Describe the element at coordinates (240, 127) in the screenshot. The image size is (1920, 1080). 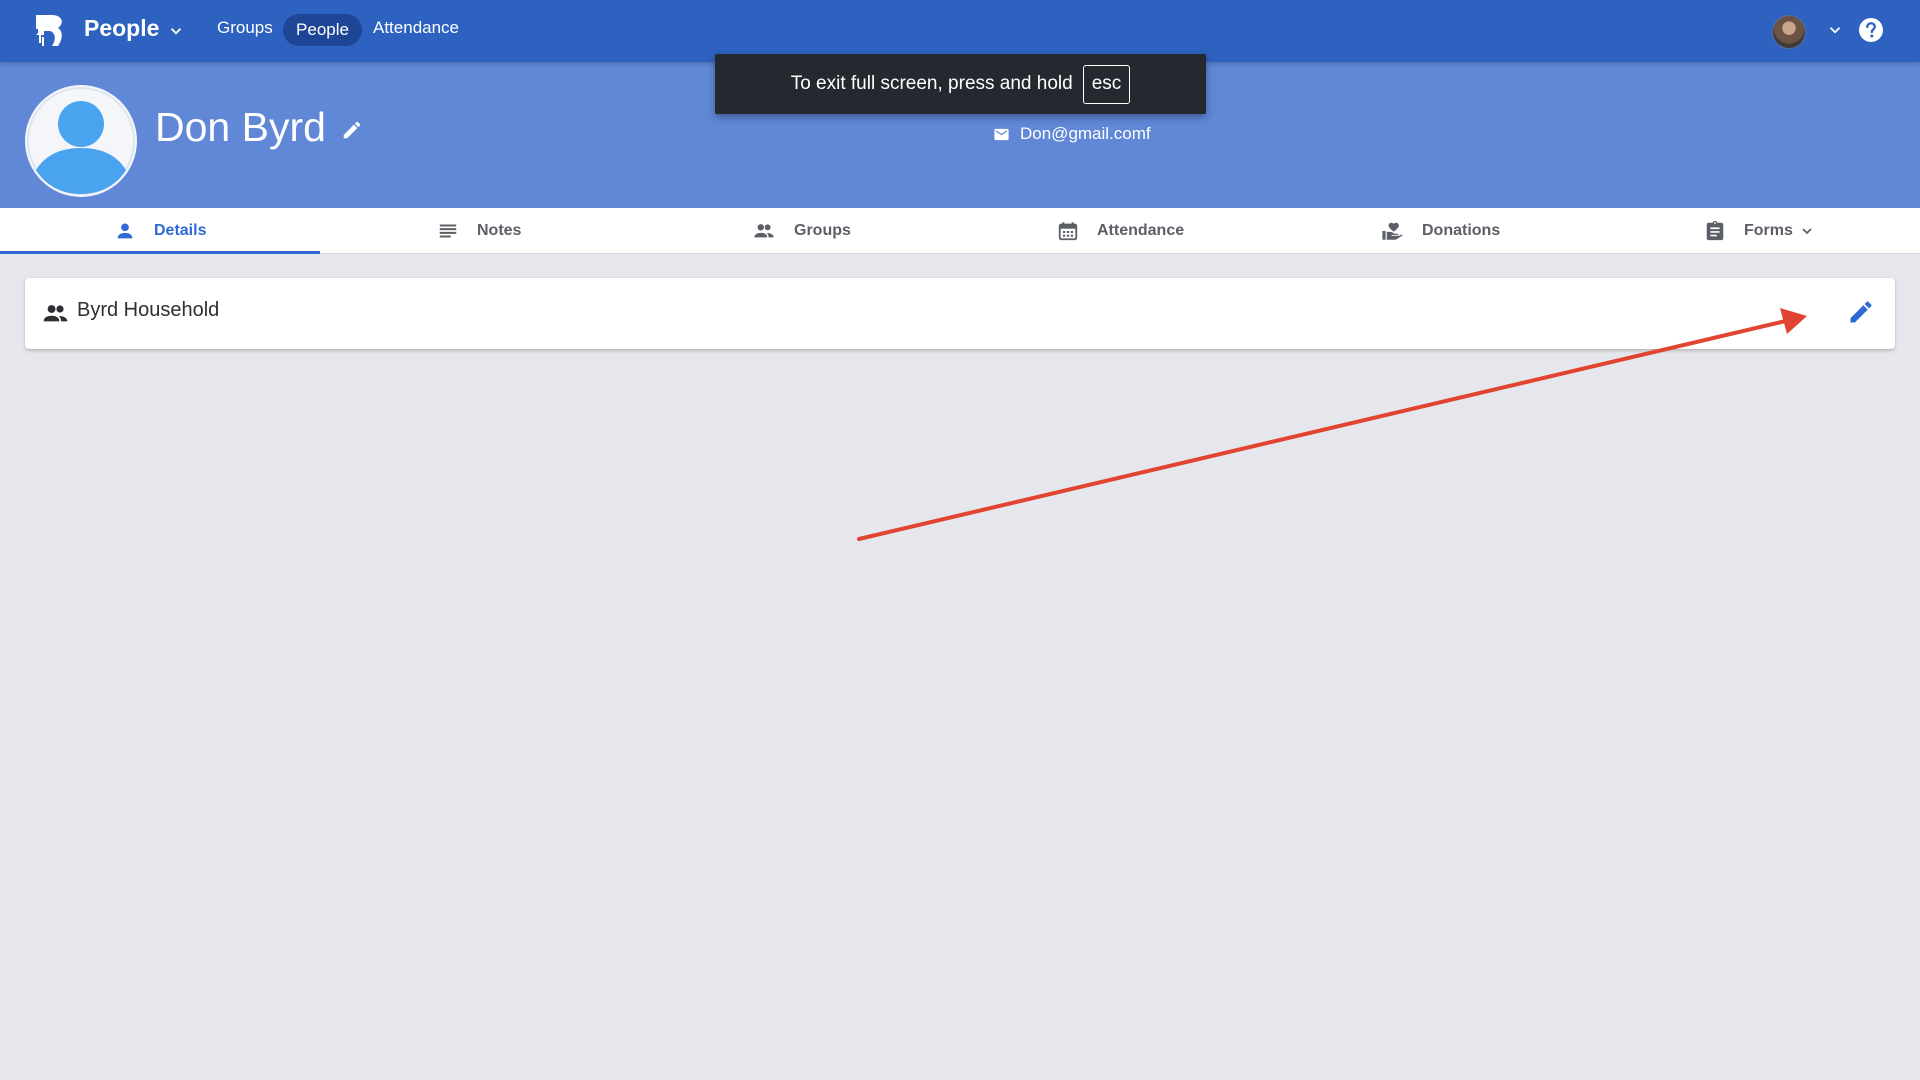
I see `profile-name: Don Byrd` at that location.